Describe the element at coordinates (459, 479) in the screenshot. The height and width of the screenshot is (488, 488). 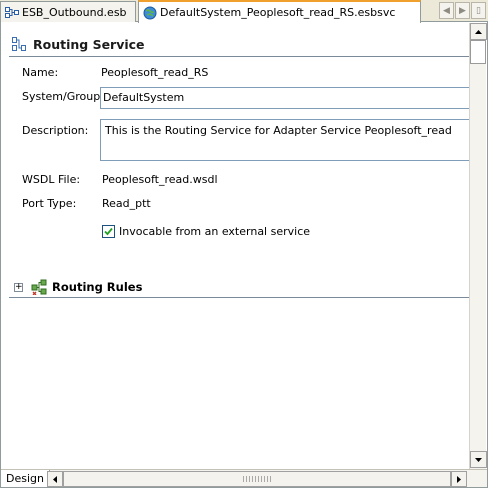
I see `scroll-right-arrow-icon` at that location.